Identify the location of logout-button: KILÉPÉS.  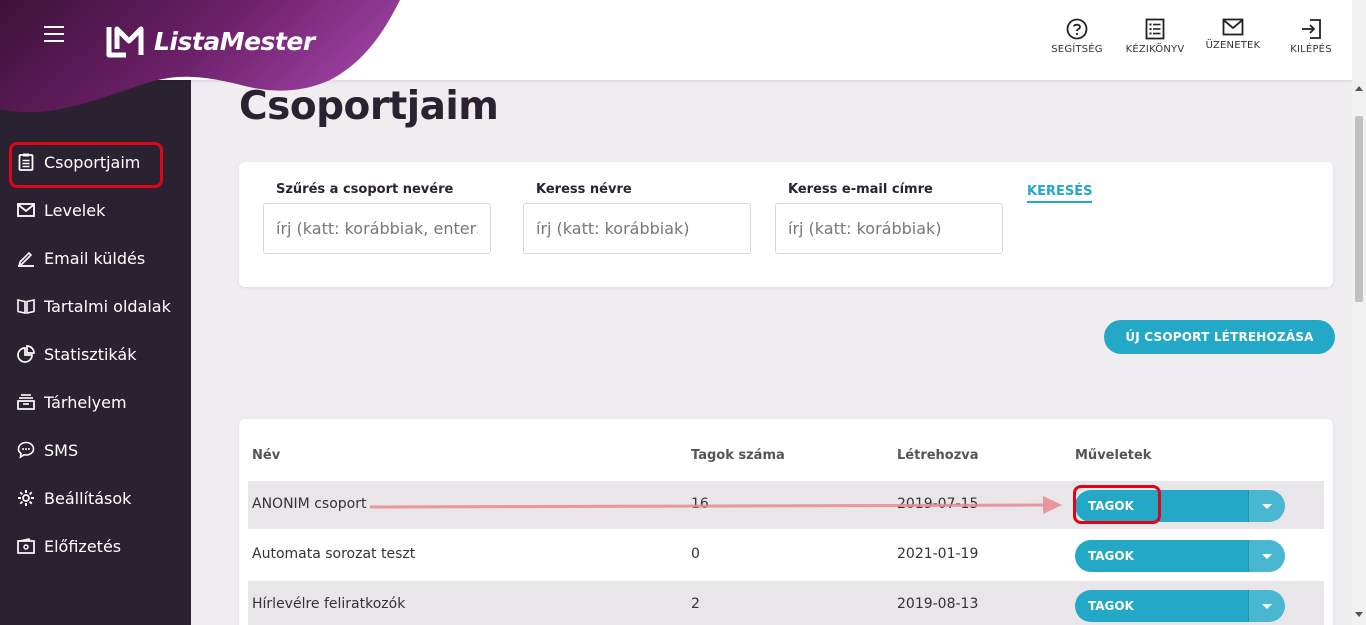
(1311, 36).